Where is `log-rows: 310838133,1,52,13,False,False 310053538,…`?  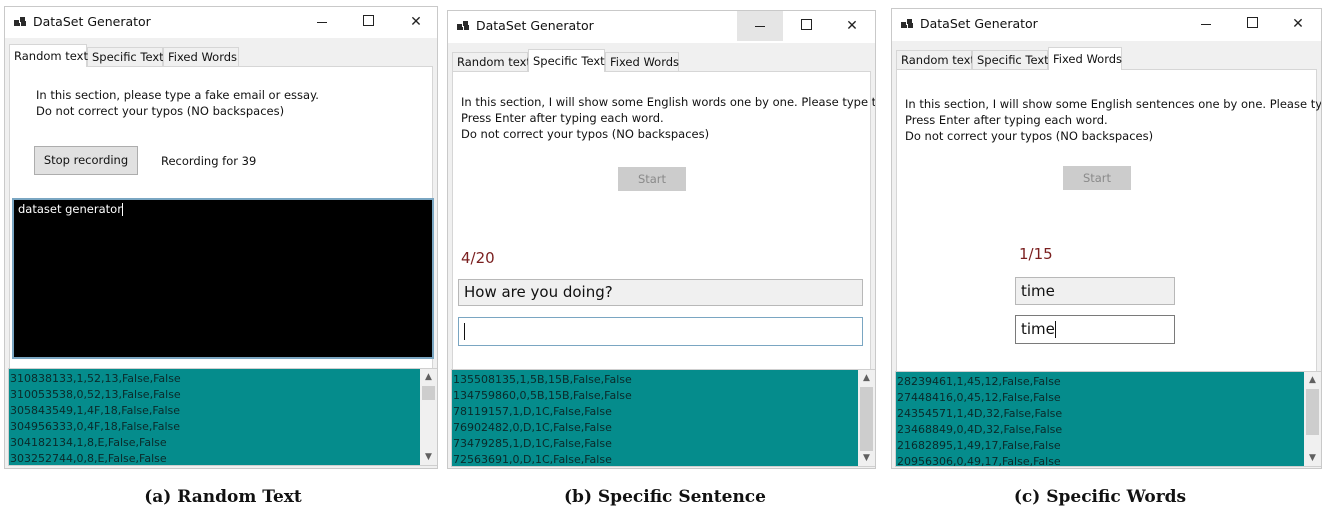 log-rows: 310838133,1,52,13,False,False 310053538,… is located at coordinates (95, 418).